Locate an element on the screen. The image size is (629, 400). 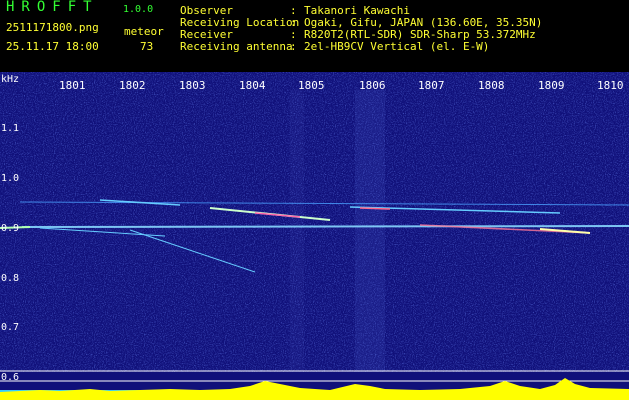
meteor-trail-3-hot is located at coordinates (375, 208).